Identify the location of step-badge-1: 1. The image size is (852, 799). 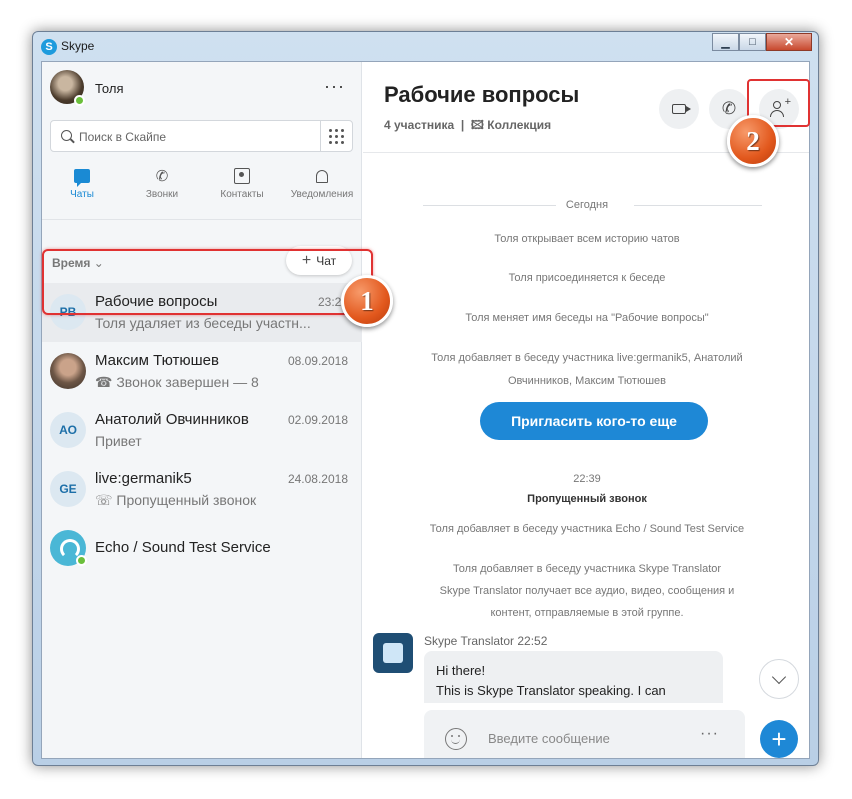
(367, 301).